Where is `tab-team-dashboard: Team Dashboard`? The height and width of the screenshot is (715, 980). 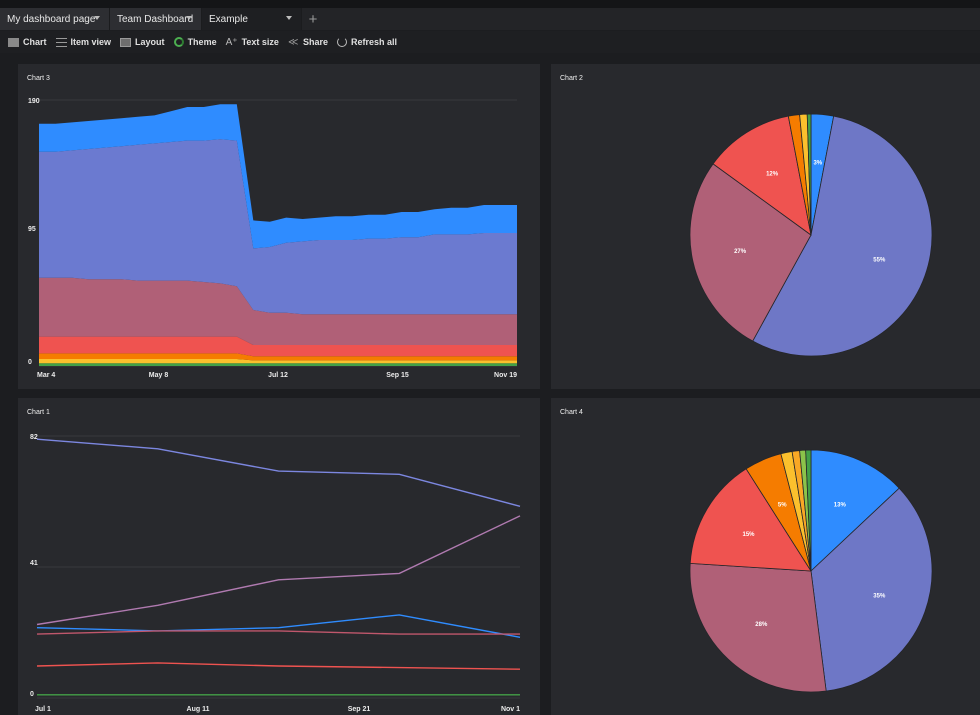
tab-team-dashboard: Team Dashboard is located at coordinates (156, 19).